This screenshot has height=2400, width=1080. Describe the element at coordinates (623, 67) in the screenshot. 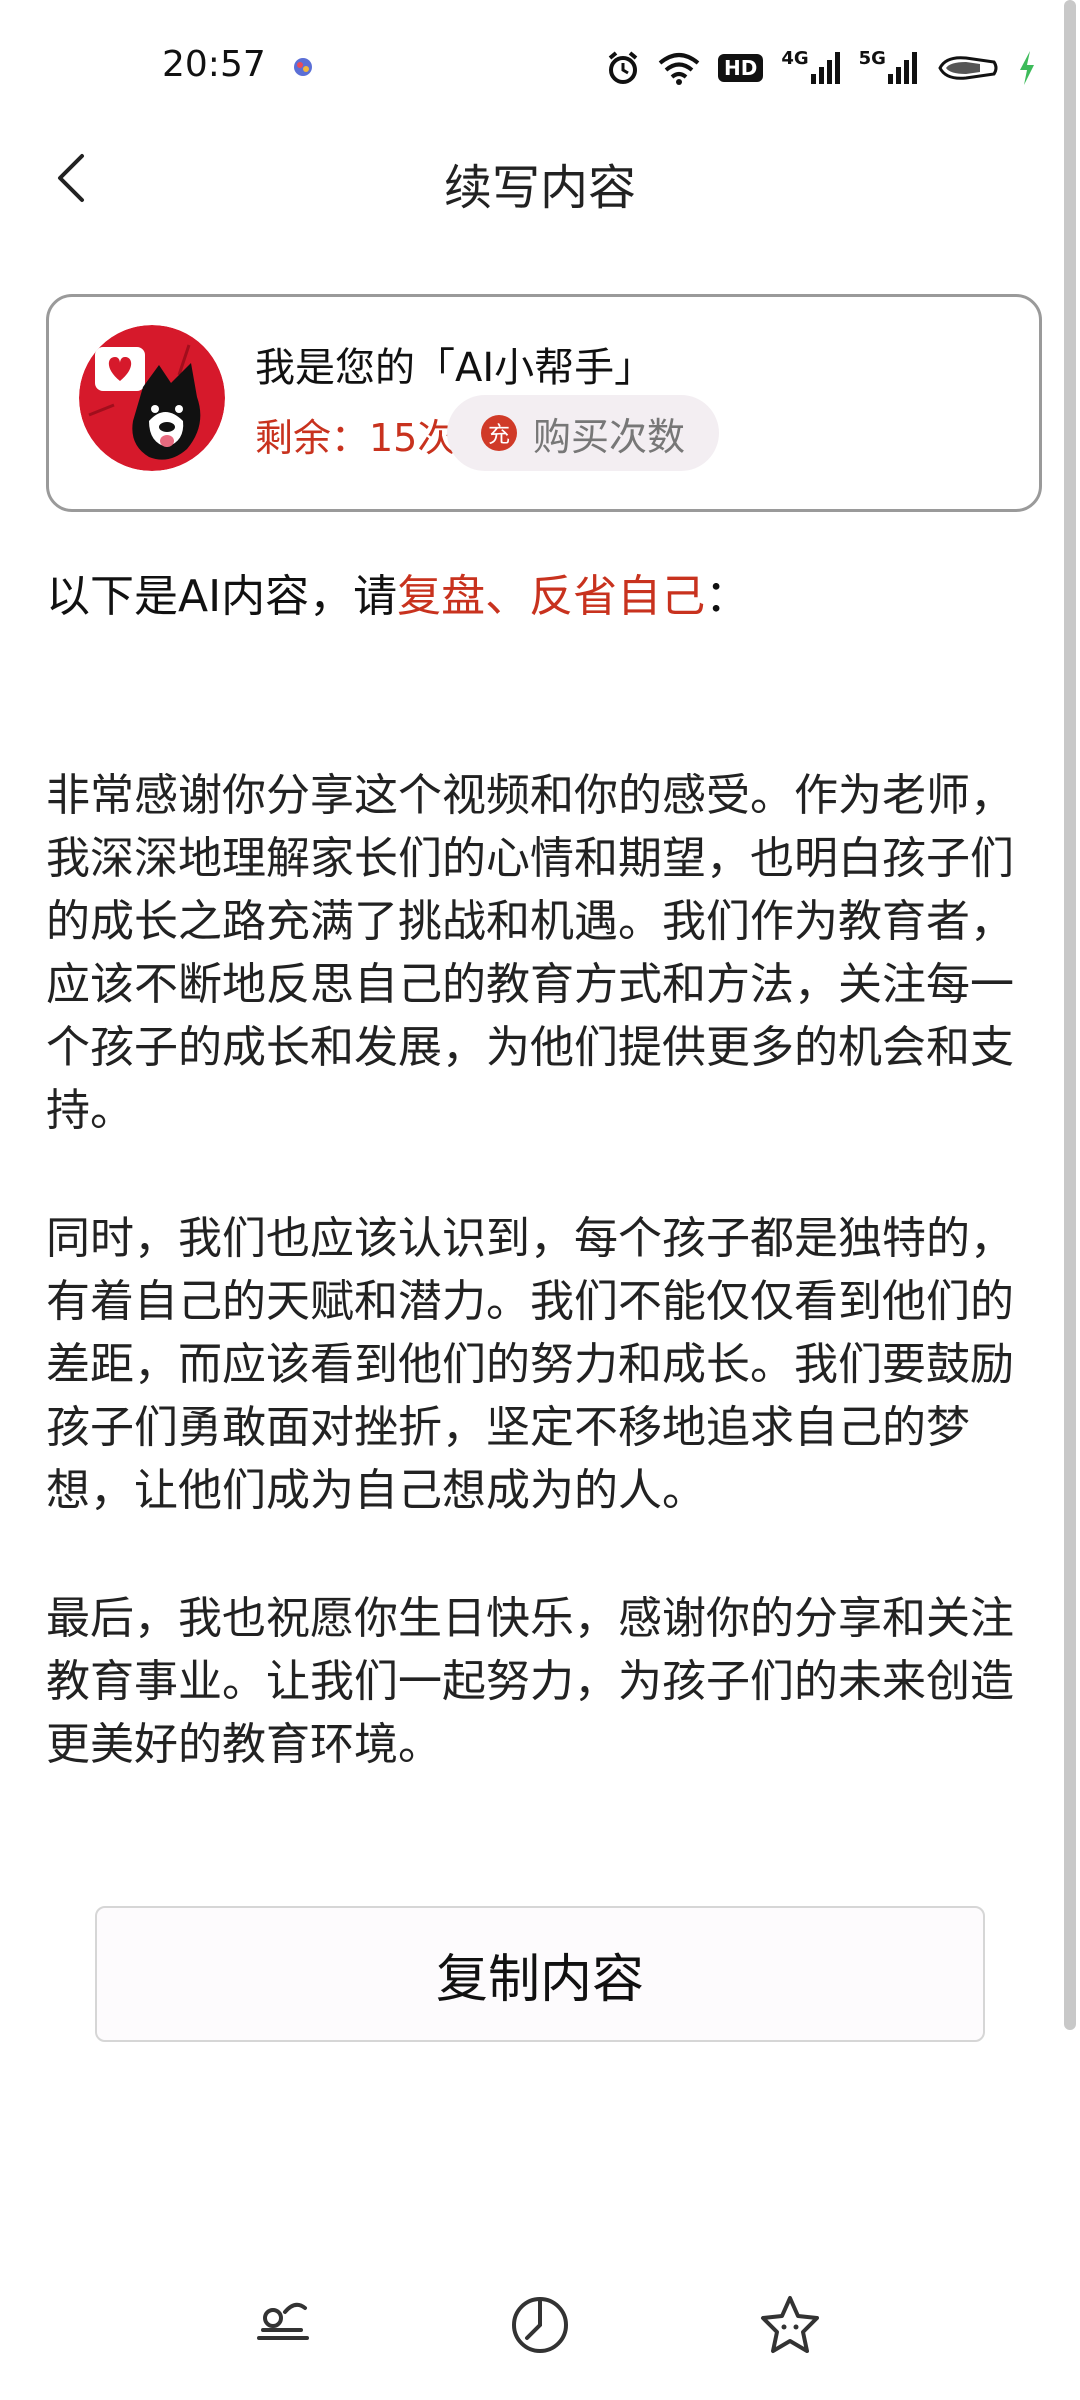

I see `alarm-icon` at that location.